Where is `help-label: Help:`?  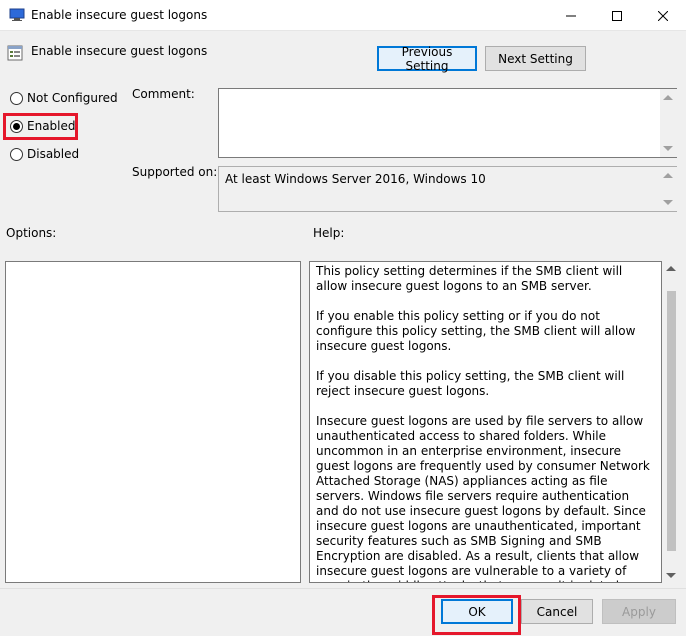 help-label: Help: is located at coordinates (329, 233).